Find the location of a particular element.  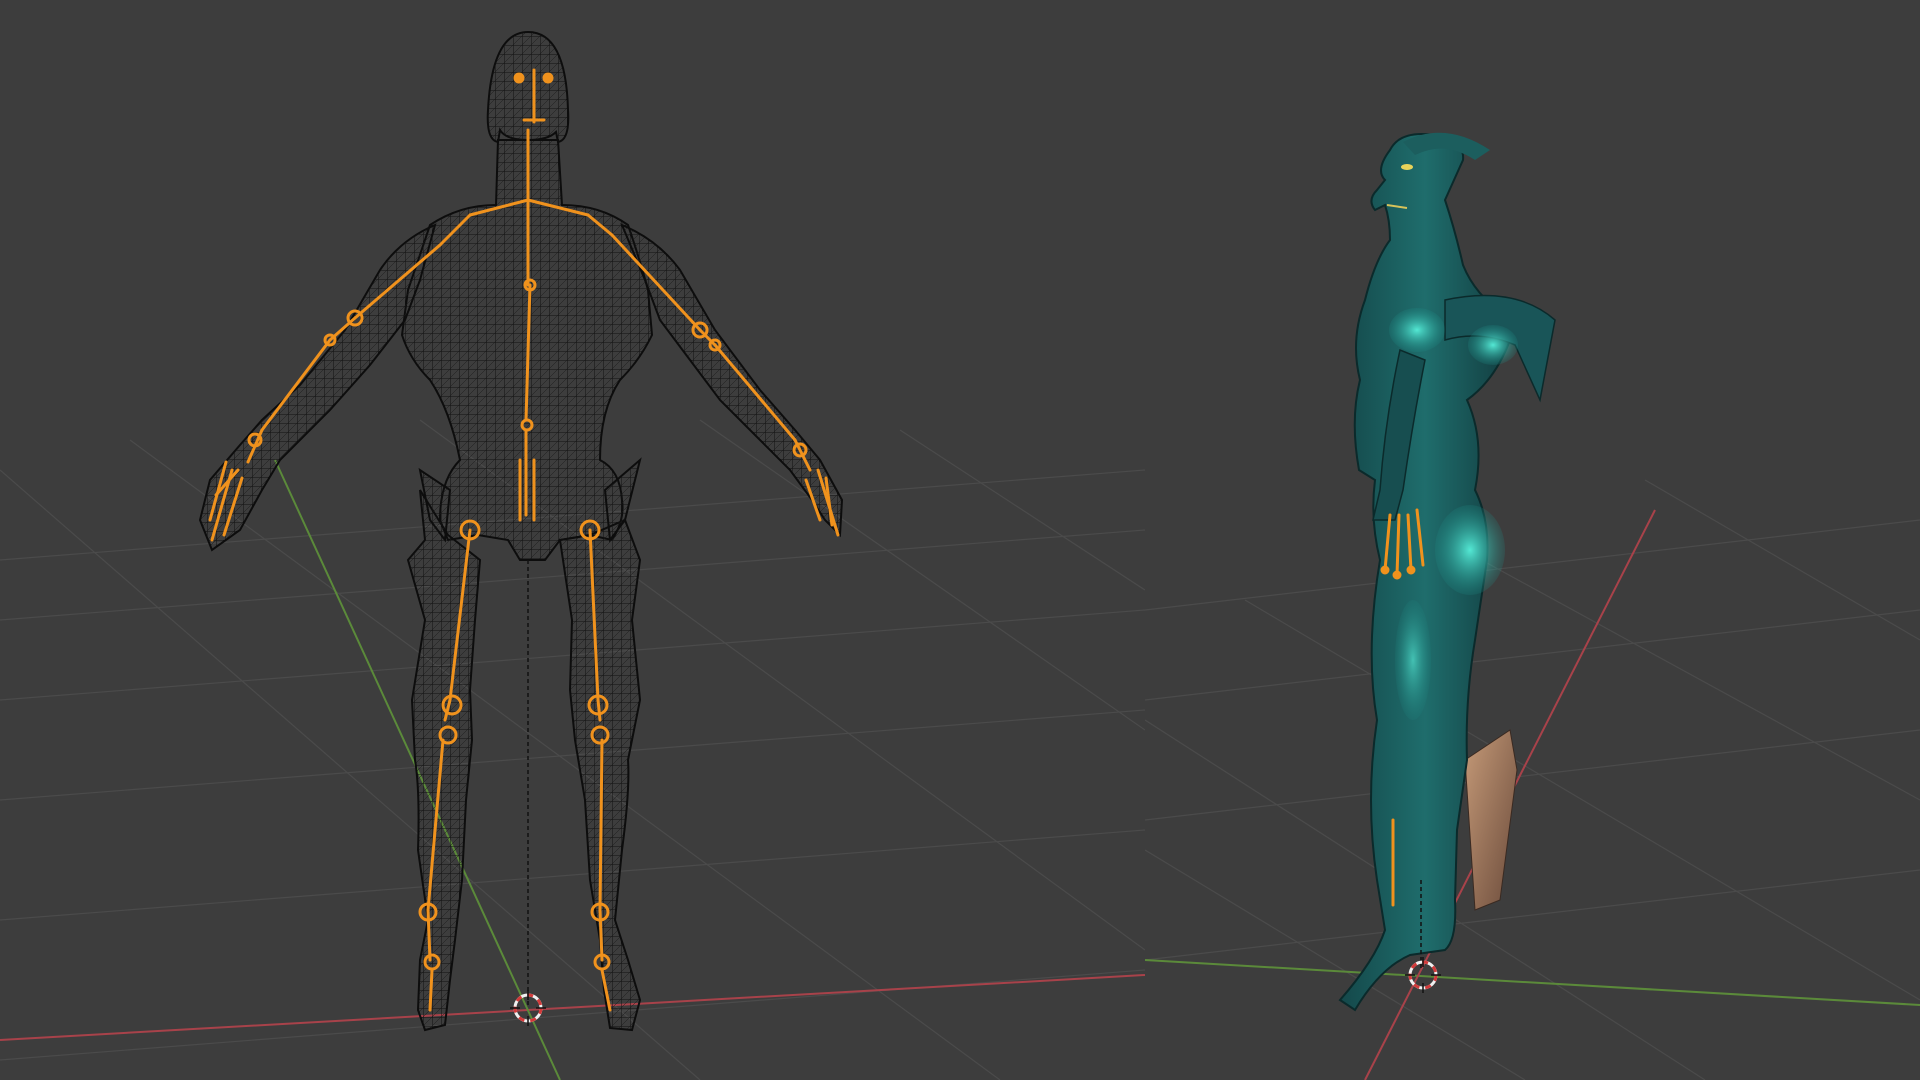

3d-cursor-icon is located at coordinates (1423, 975).